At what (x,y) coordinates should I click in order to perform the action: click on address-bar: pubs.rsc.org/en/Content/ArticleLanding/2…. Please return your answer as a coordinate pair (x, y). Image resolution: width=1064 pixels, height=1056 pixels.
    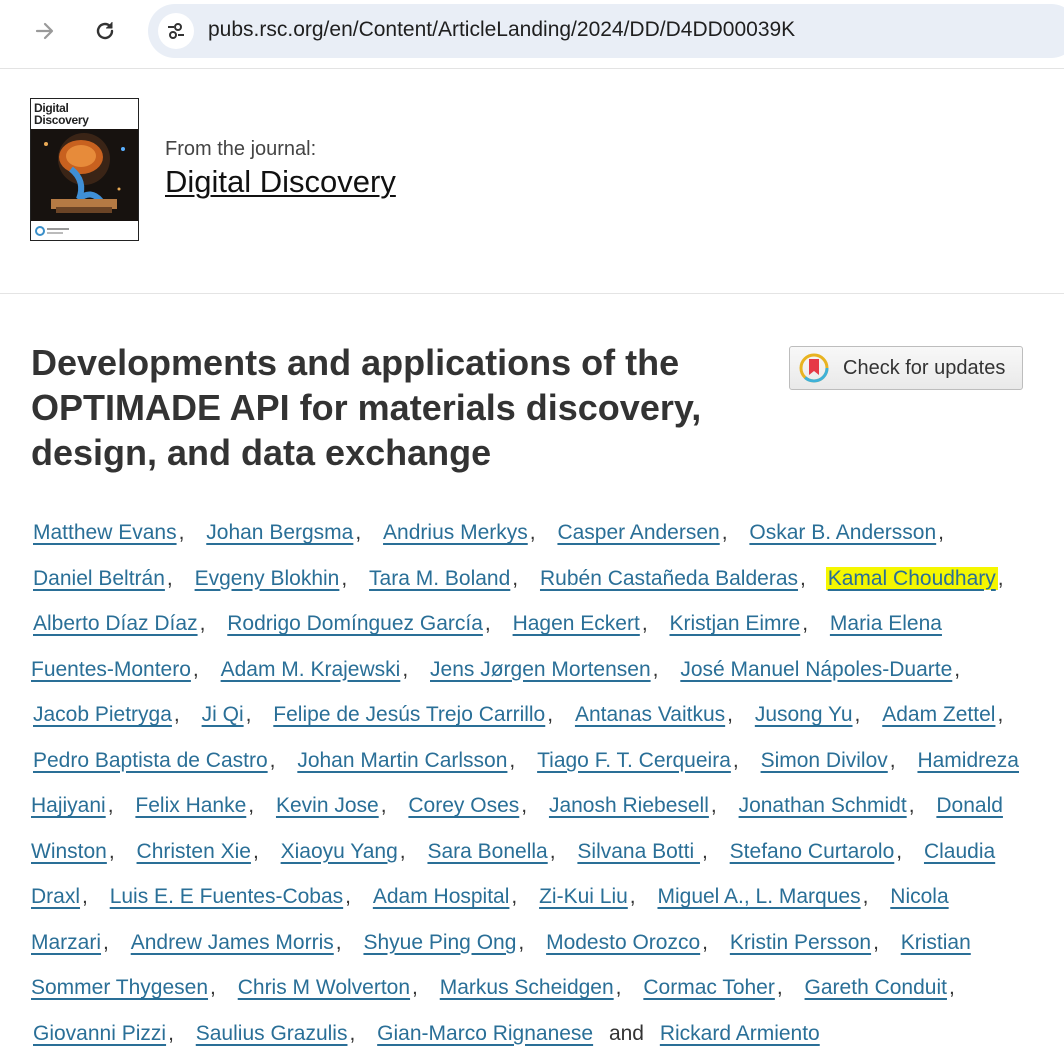
    Looking at the image, I should click on (606, 31).